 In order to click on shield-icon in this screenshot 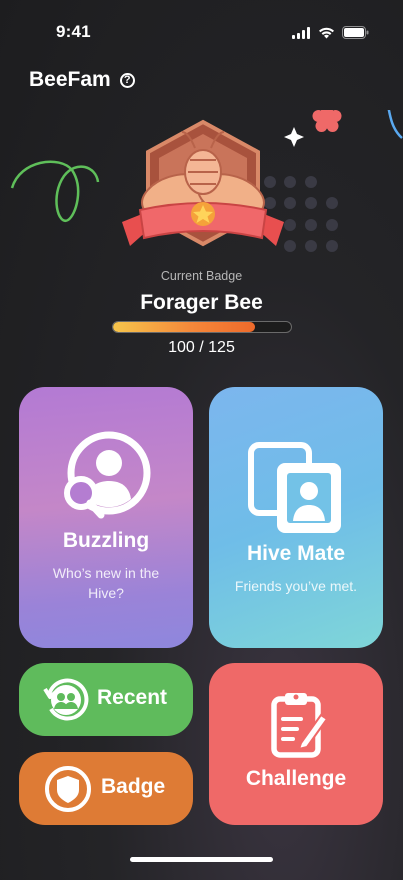, I will do `click(68, 789)`.